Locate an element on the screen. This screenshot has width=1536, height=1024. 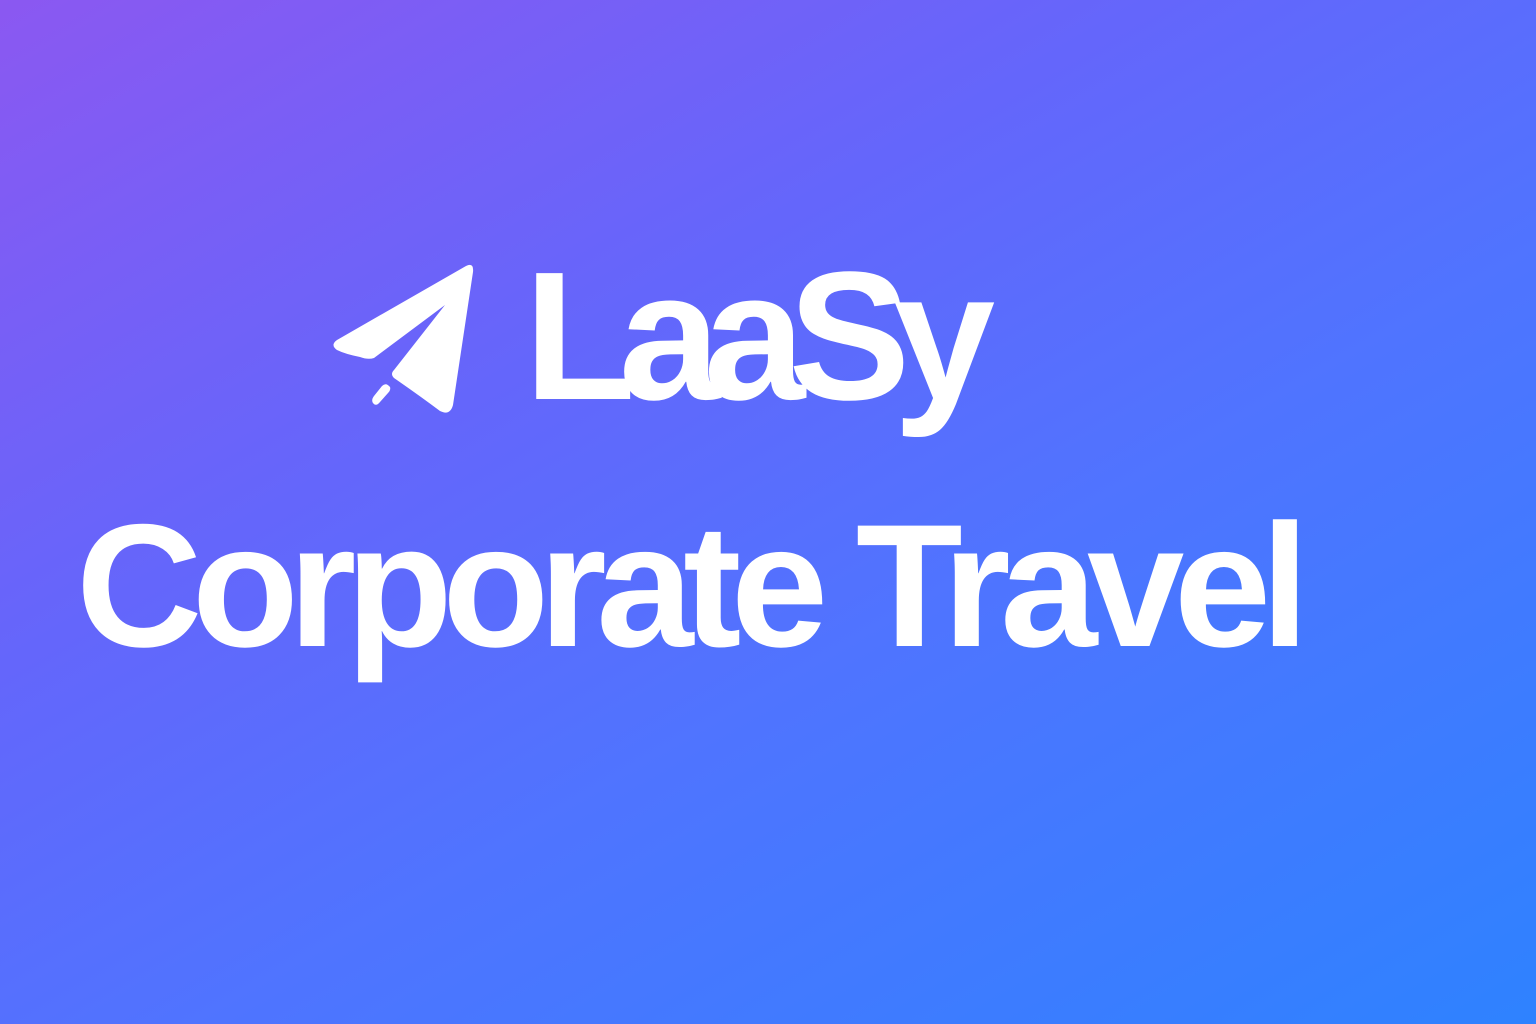
paper-plane-icon is located at coordinates (403, 338).